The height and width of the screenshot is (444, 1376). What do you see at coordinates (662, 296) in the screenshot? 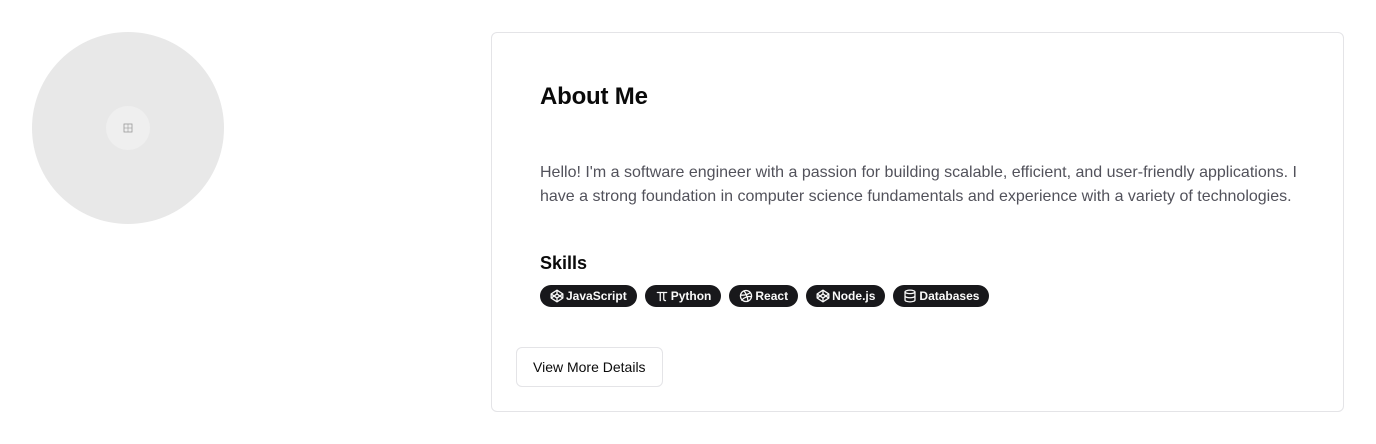
I see `pi-icon` at bounding box center [662, 296].